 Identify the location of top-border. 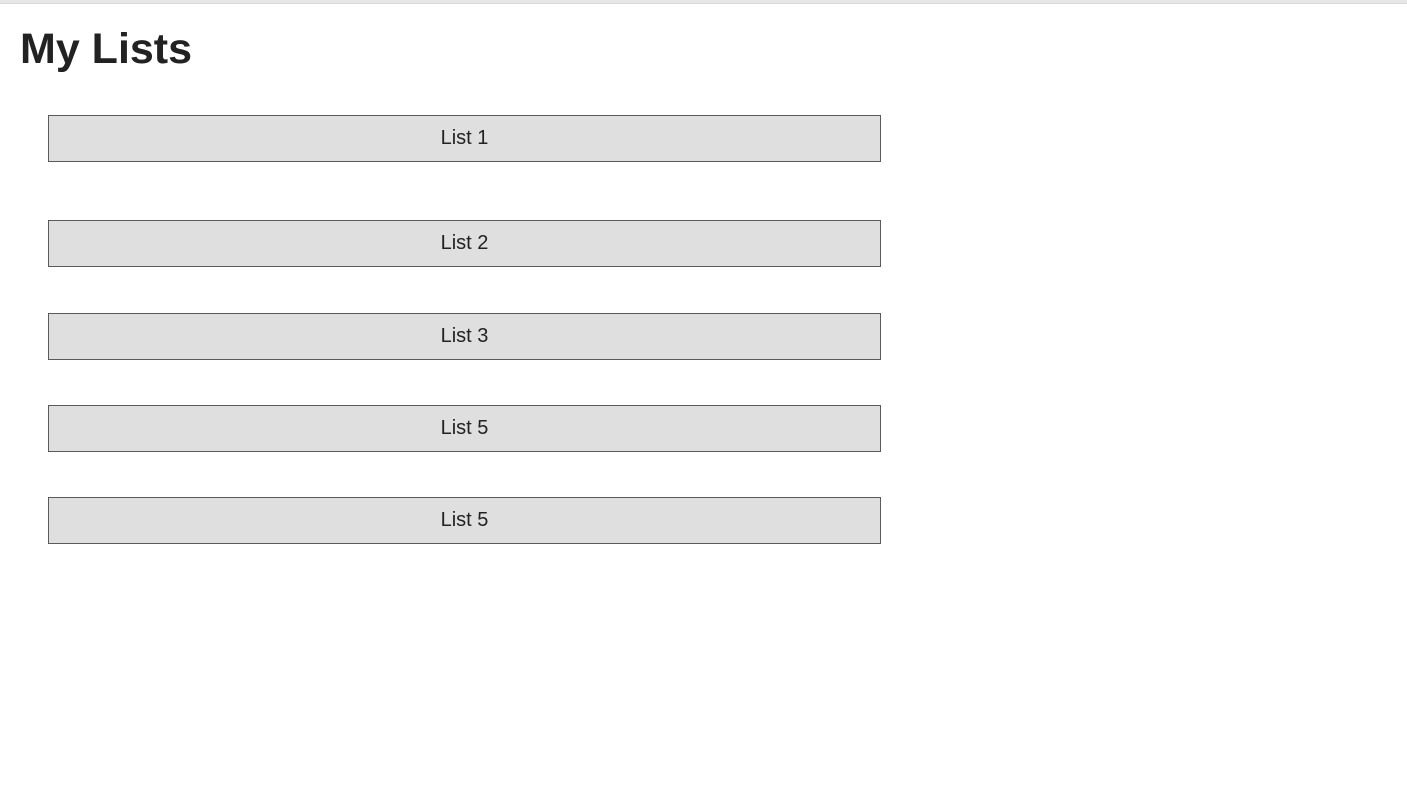
(703, 2).